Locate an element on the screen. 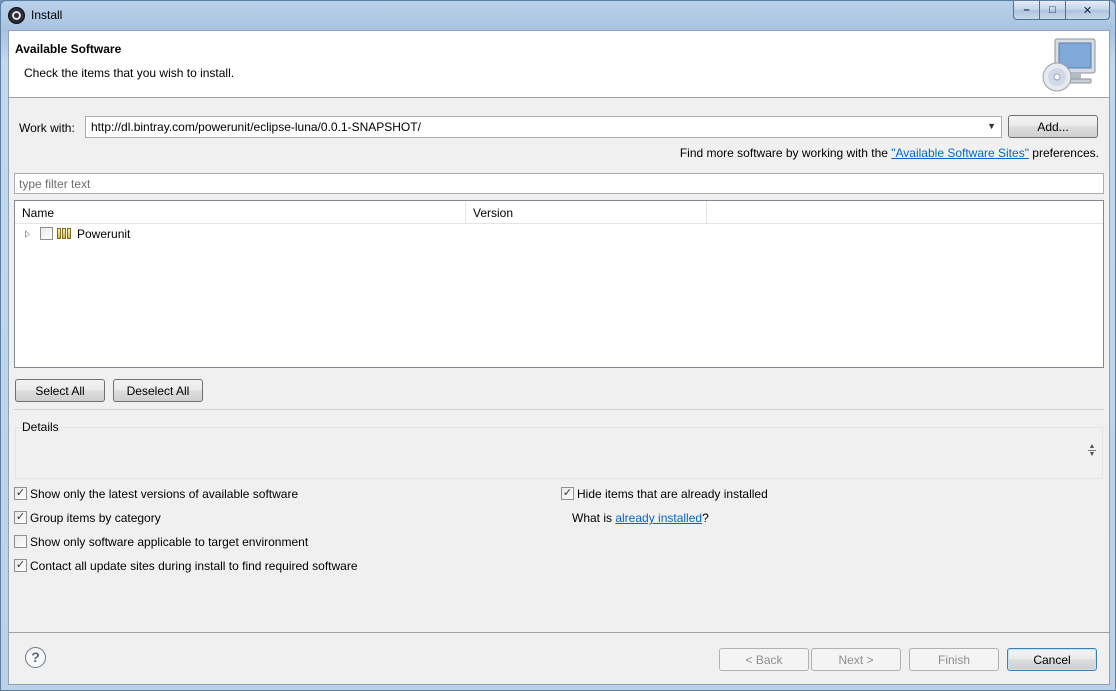 This screenshot has height=691, width=1116. tree-row-powerunit: Powerunit is located at coordinates (559, 234).